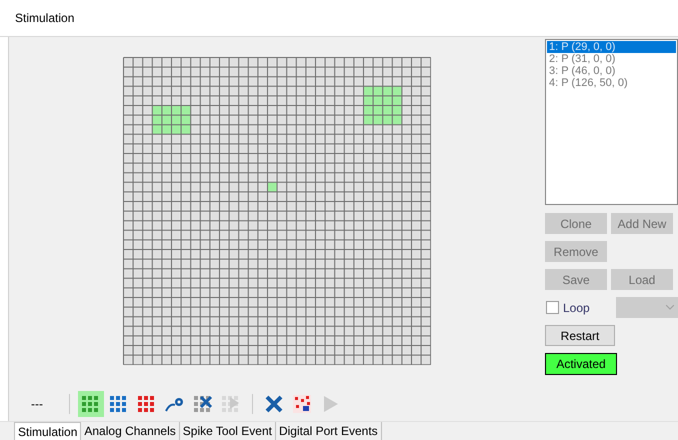 Image resolution: width=678 pixels, height=440 pixels. I want to click on tab: Spike Tool Event, so click(228, 431).